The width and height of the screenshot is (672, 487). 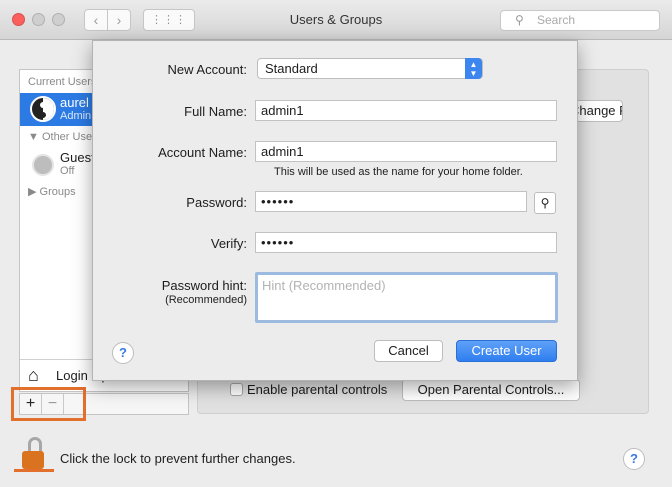 What do you see at coordinates (634, 459) in the screenshot?
I see `help-button: ?` at bounding box center [634, 459].